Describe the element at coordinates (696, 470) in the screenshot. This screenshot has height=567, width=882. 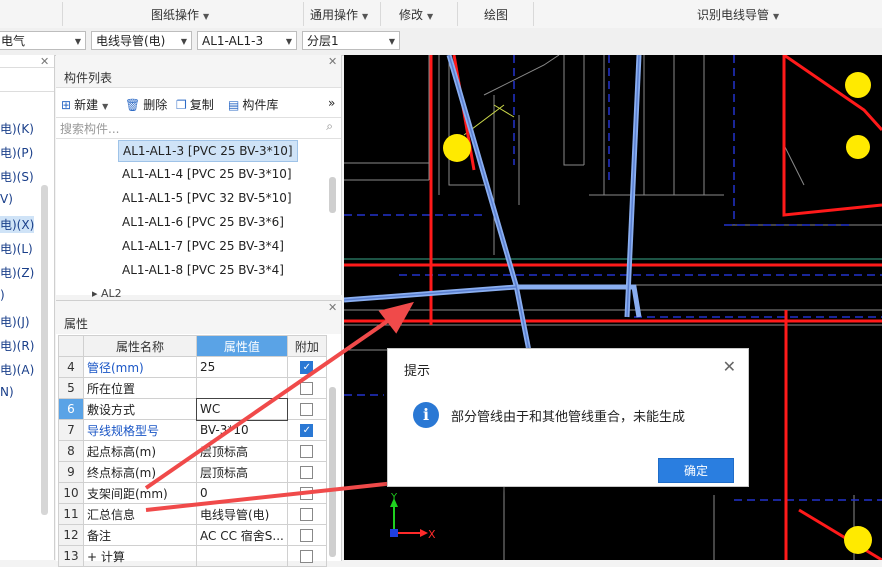
I see `ok-button: 确定` at that location.